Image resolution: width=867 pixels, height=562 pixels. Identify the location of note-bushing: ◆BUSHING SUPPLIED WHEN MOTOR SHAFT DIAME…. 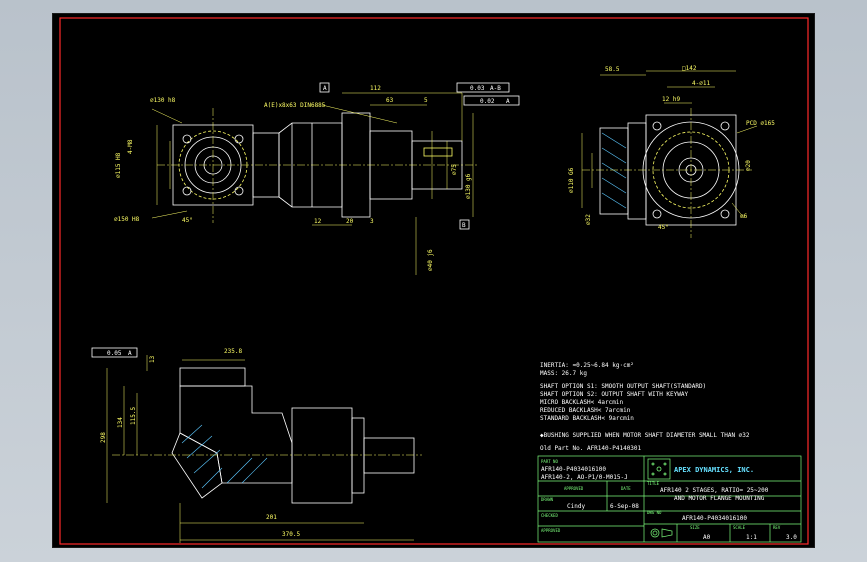
(645, 435).